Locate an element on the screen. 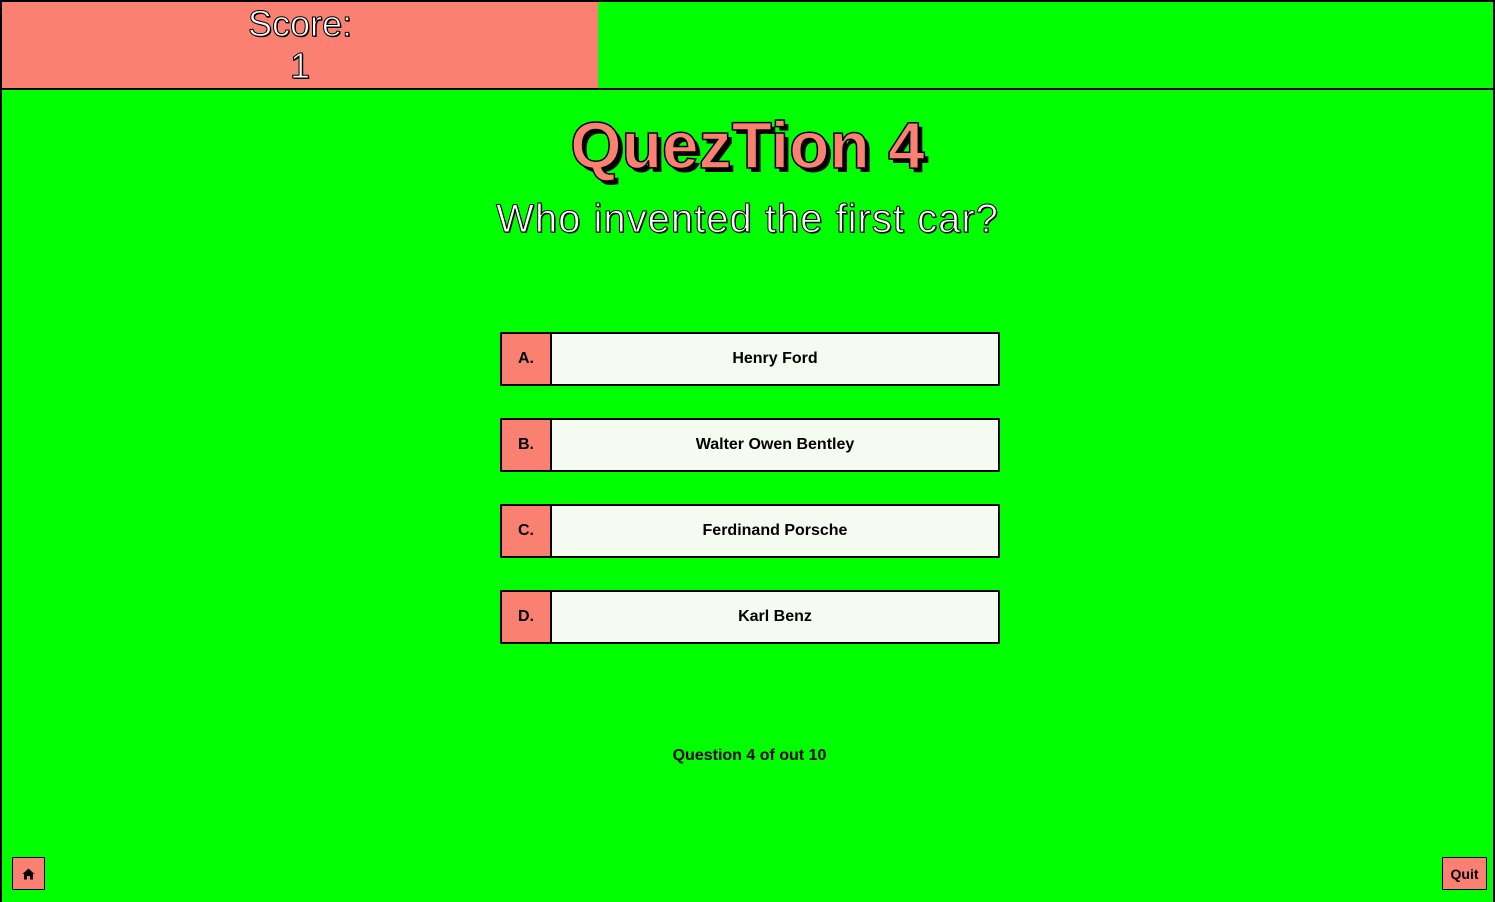 The height and width of the screenshot is (902, 1495). header: Score: 1 is located at coordinates (747, 46).